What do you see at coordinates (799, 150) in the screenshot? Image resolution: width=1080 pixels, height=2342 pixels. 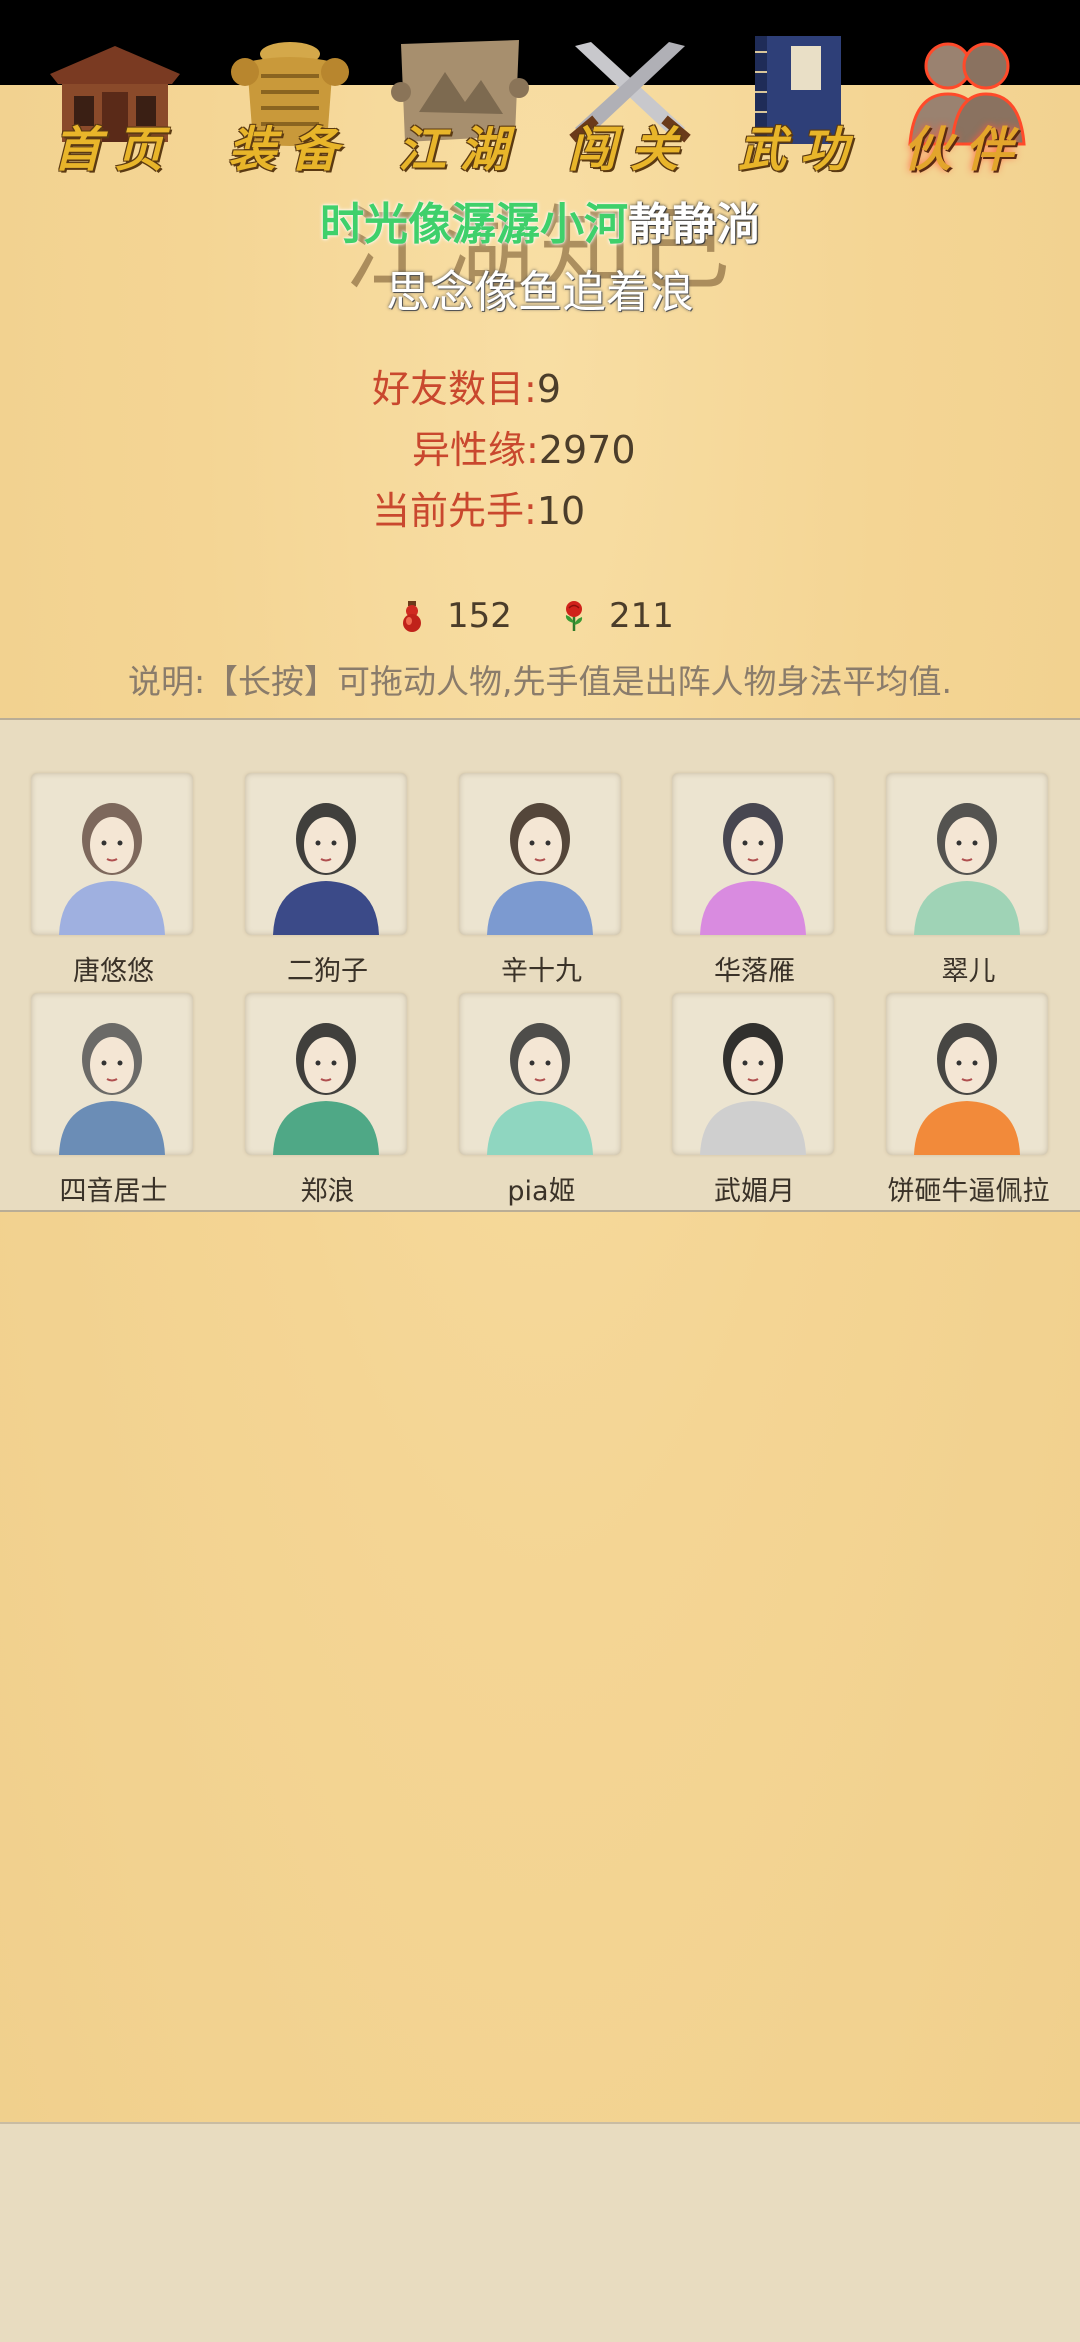 I see `nav-label: 武功` at bounding box center [799, 150].